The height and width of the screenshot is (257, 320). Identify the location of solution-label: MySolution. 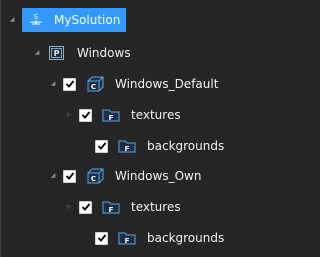
(87, 20).